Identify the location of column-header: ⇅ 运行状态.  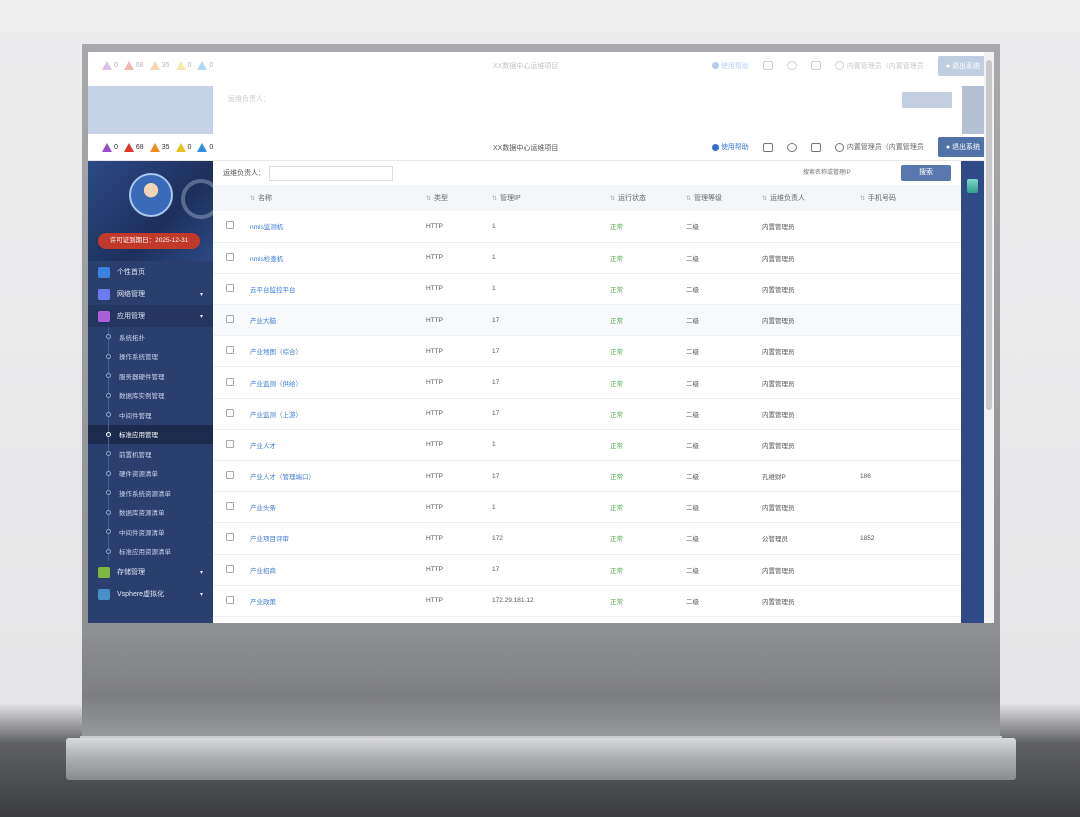
(648, 198).